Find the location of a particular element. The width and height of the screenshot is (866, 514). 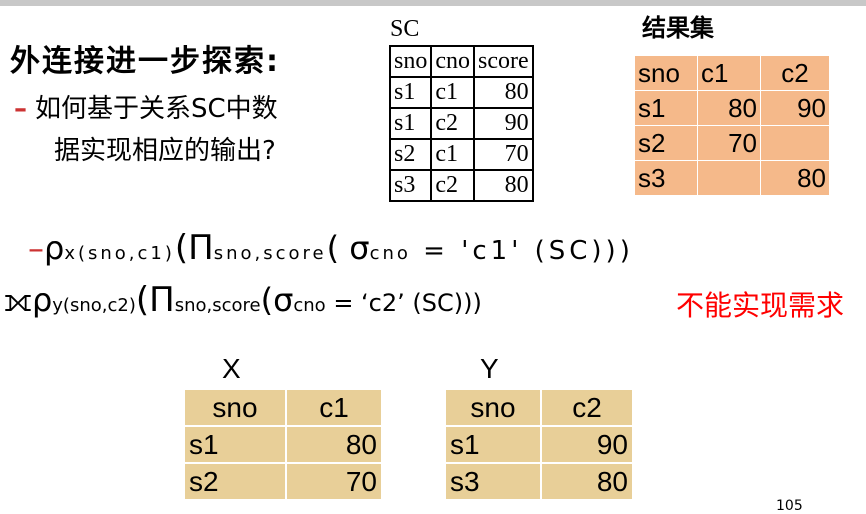

page-number: 105 is located at coordinates (789, 506).